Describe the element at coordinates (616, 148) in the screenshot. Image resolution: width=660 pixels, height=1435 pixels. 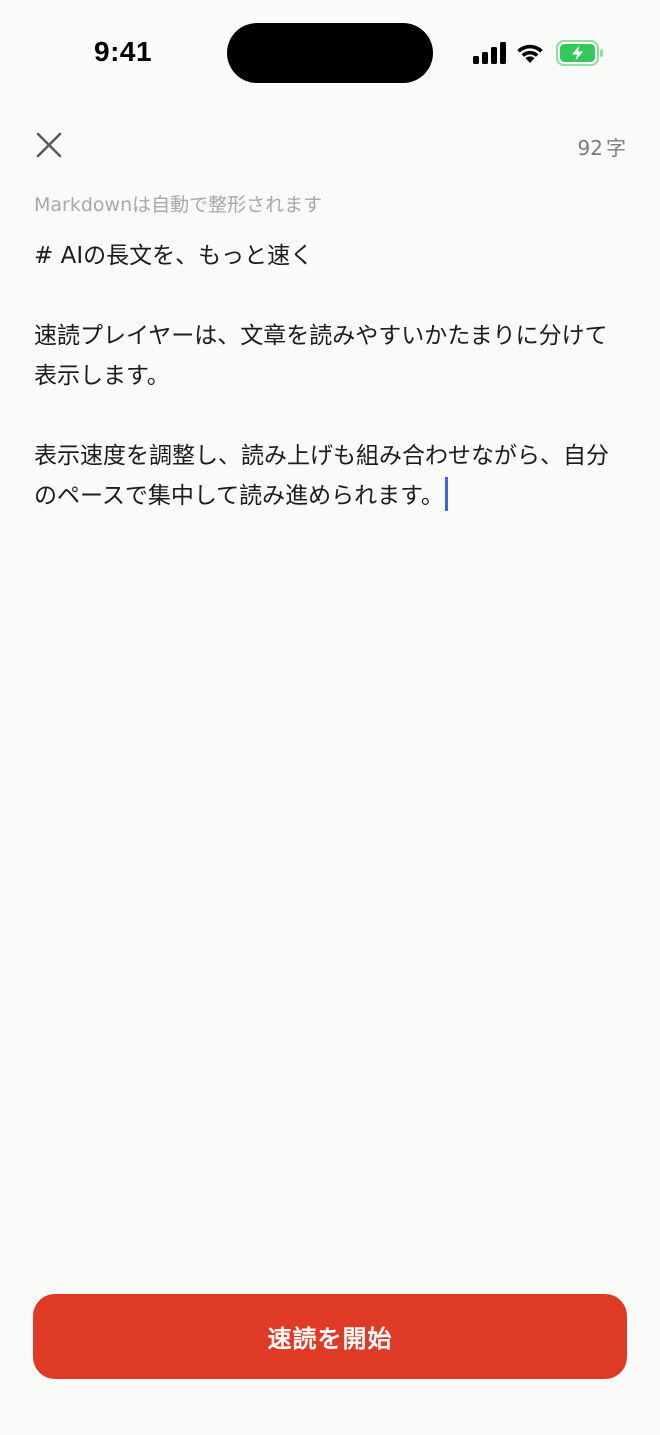
I see `char-count-unit: 字` at that location.